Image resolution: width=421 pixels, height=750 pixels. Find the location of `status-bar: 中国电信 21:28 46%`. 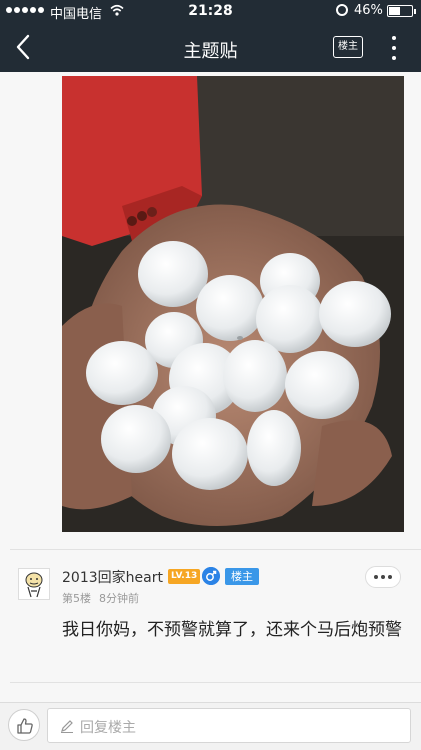

status-bar: 中国电信 21:28 46% is located at coordinates (210, 11).